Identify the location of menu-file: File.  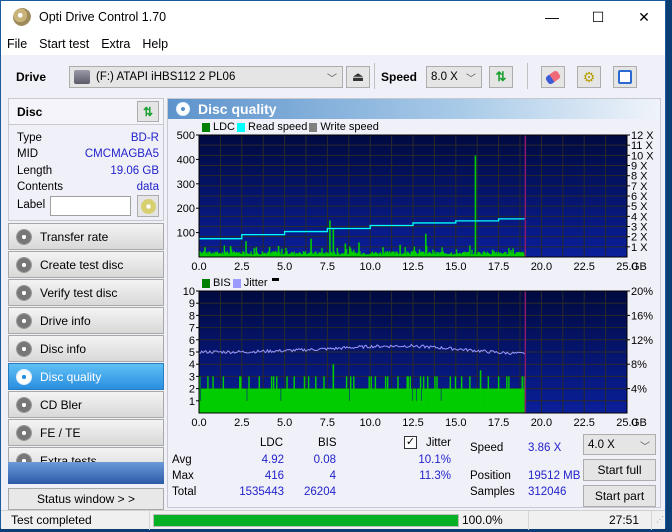
(17, 44).